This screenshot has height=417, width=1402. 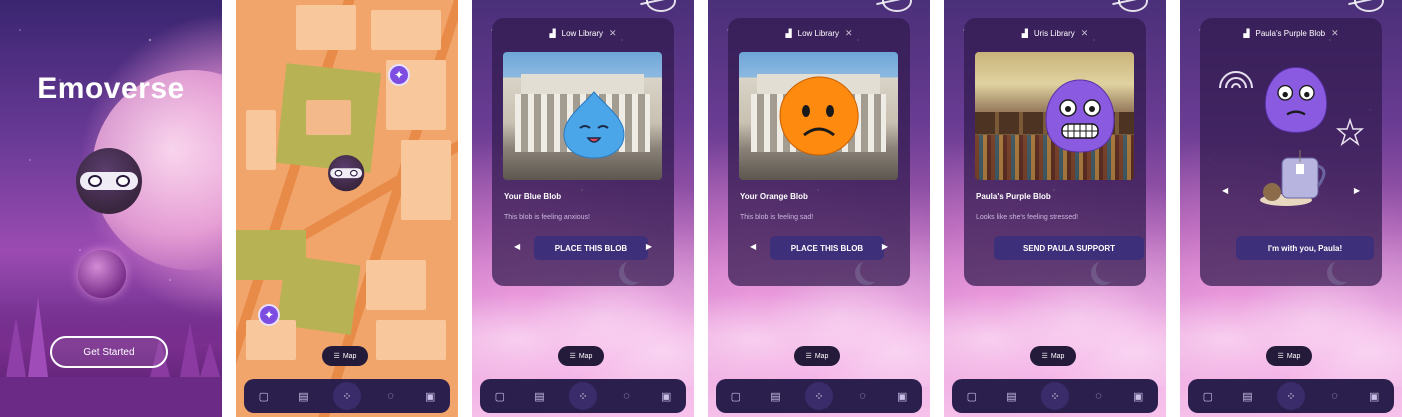 What do you see at coordinates (1305, 248) in the screenshot?
I see `send-sticker-button: I'm with you, Paula!` at bounding box center [1305, 248].